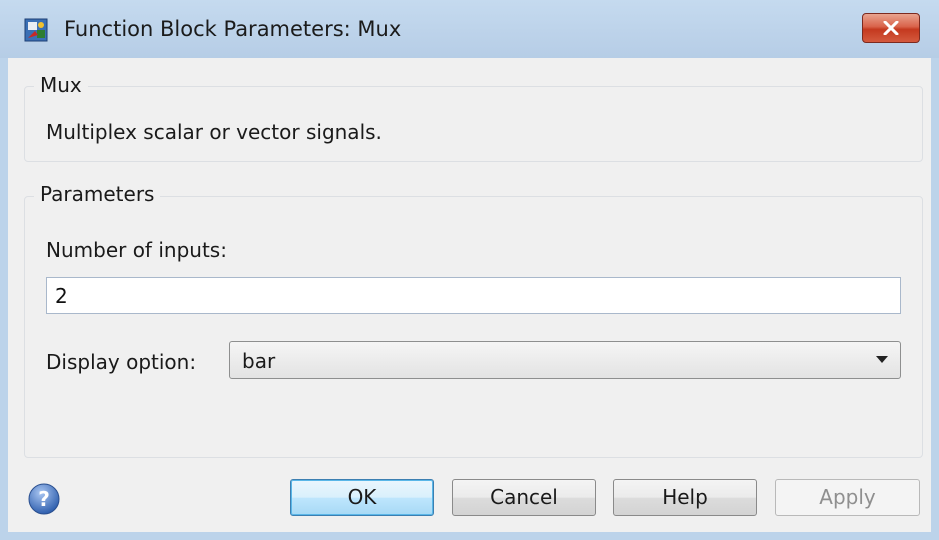  I want to click on close-button, so click(891, 28).